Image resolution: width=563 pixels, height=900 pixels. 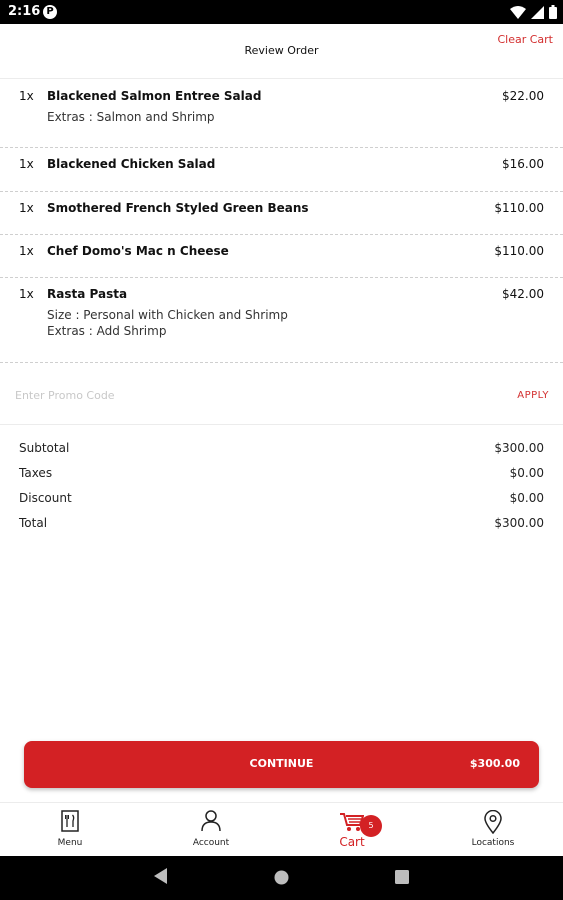 I want to click on location-pin-icon, so click(x=493, y=822).